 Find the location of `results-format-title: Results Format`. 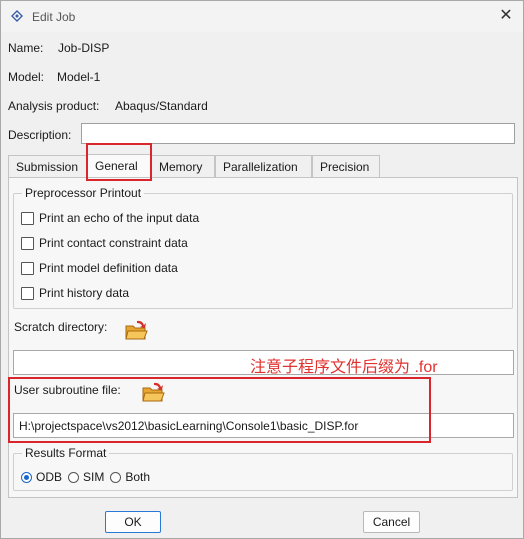

results-format-title: Results Format is located at coordinates (66, 453).